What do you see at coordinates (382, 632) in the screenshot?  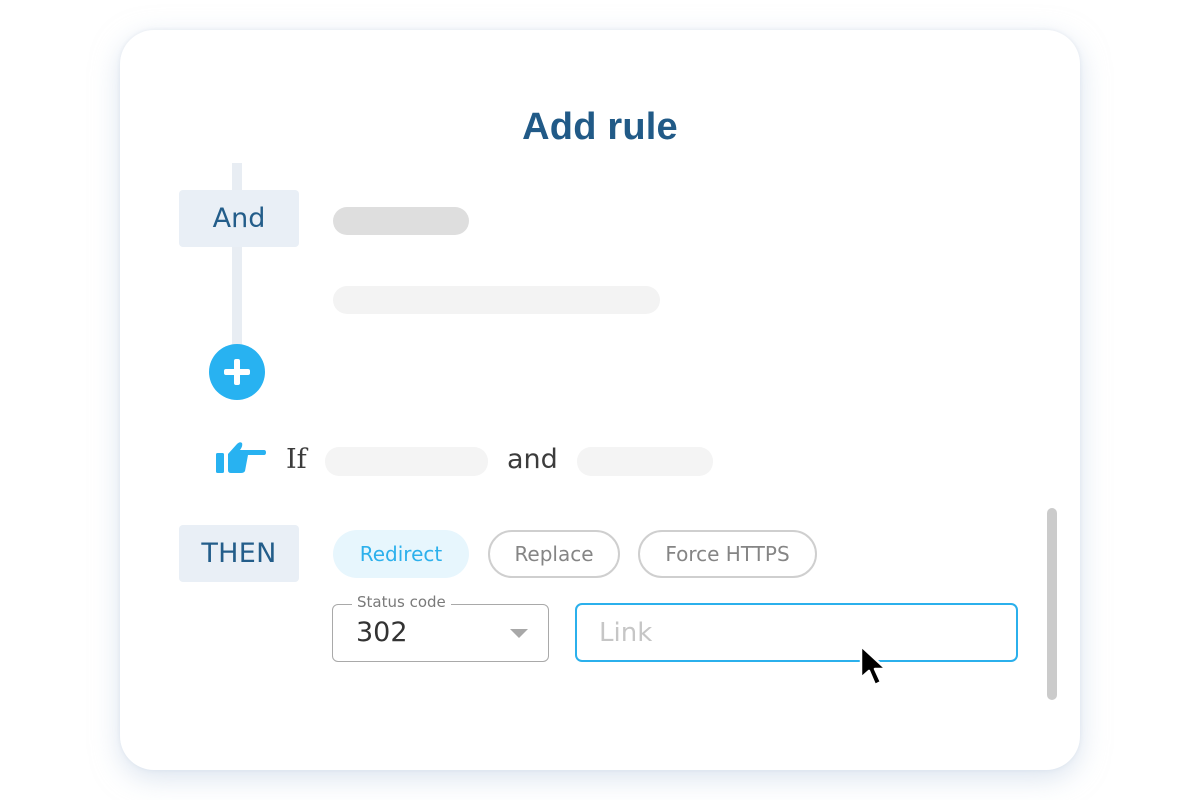 I see `status-code-value: 302` at bounding box center [382, 632].